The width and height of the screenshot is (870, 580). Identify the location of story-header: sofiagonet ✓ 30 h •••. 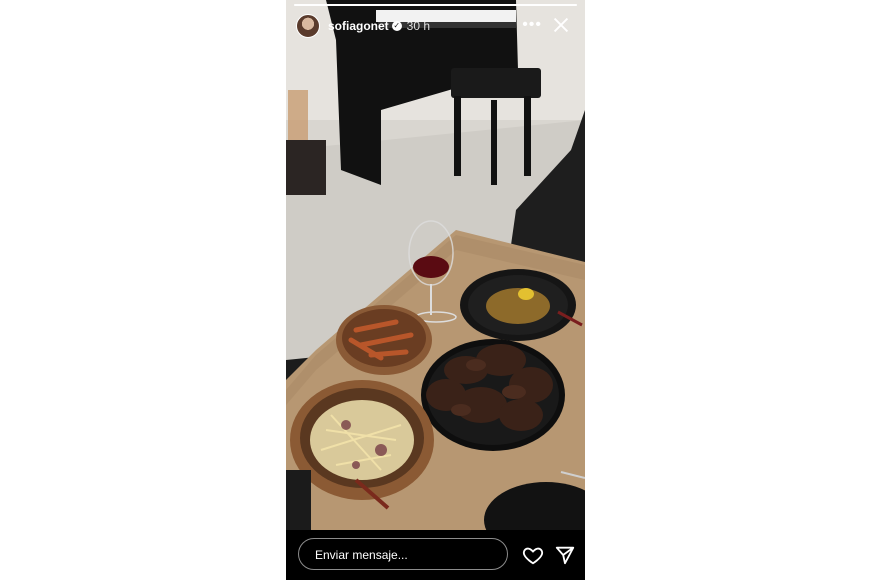
(436, 26).